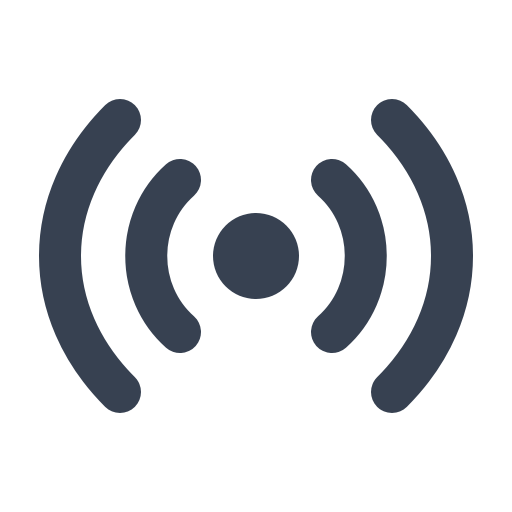 Image resolution: width=512 pixels, height=512 pixels. I want to click on outer-right-arc, so click(422, 256).